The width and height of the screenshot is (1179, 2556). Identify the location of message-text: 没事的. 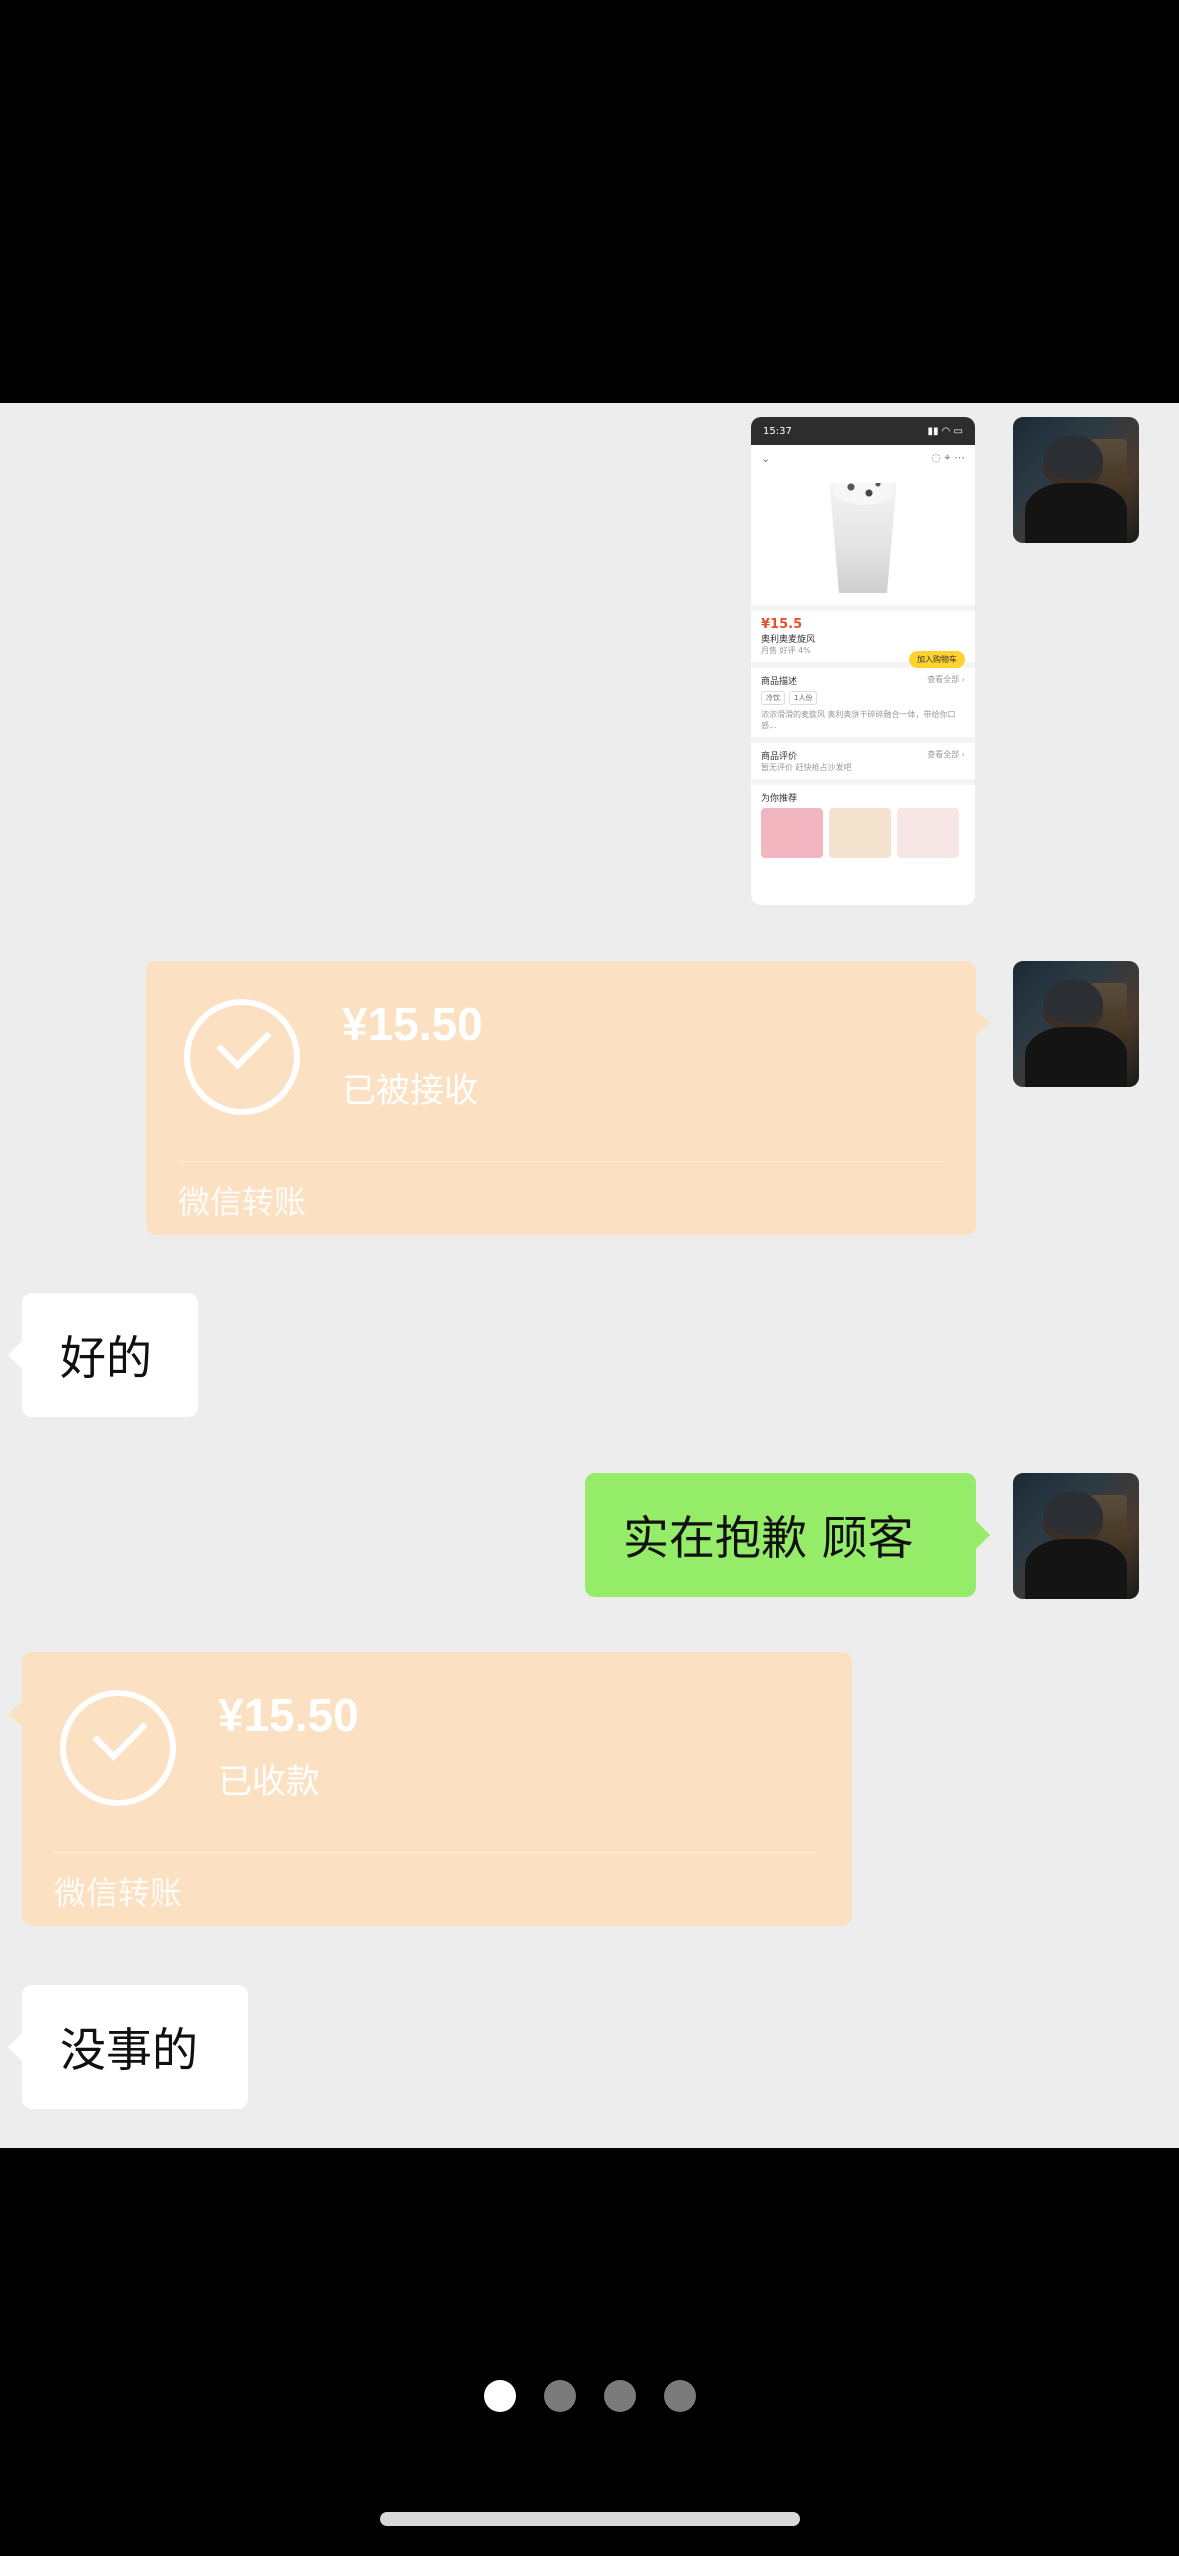
(129, 2050).